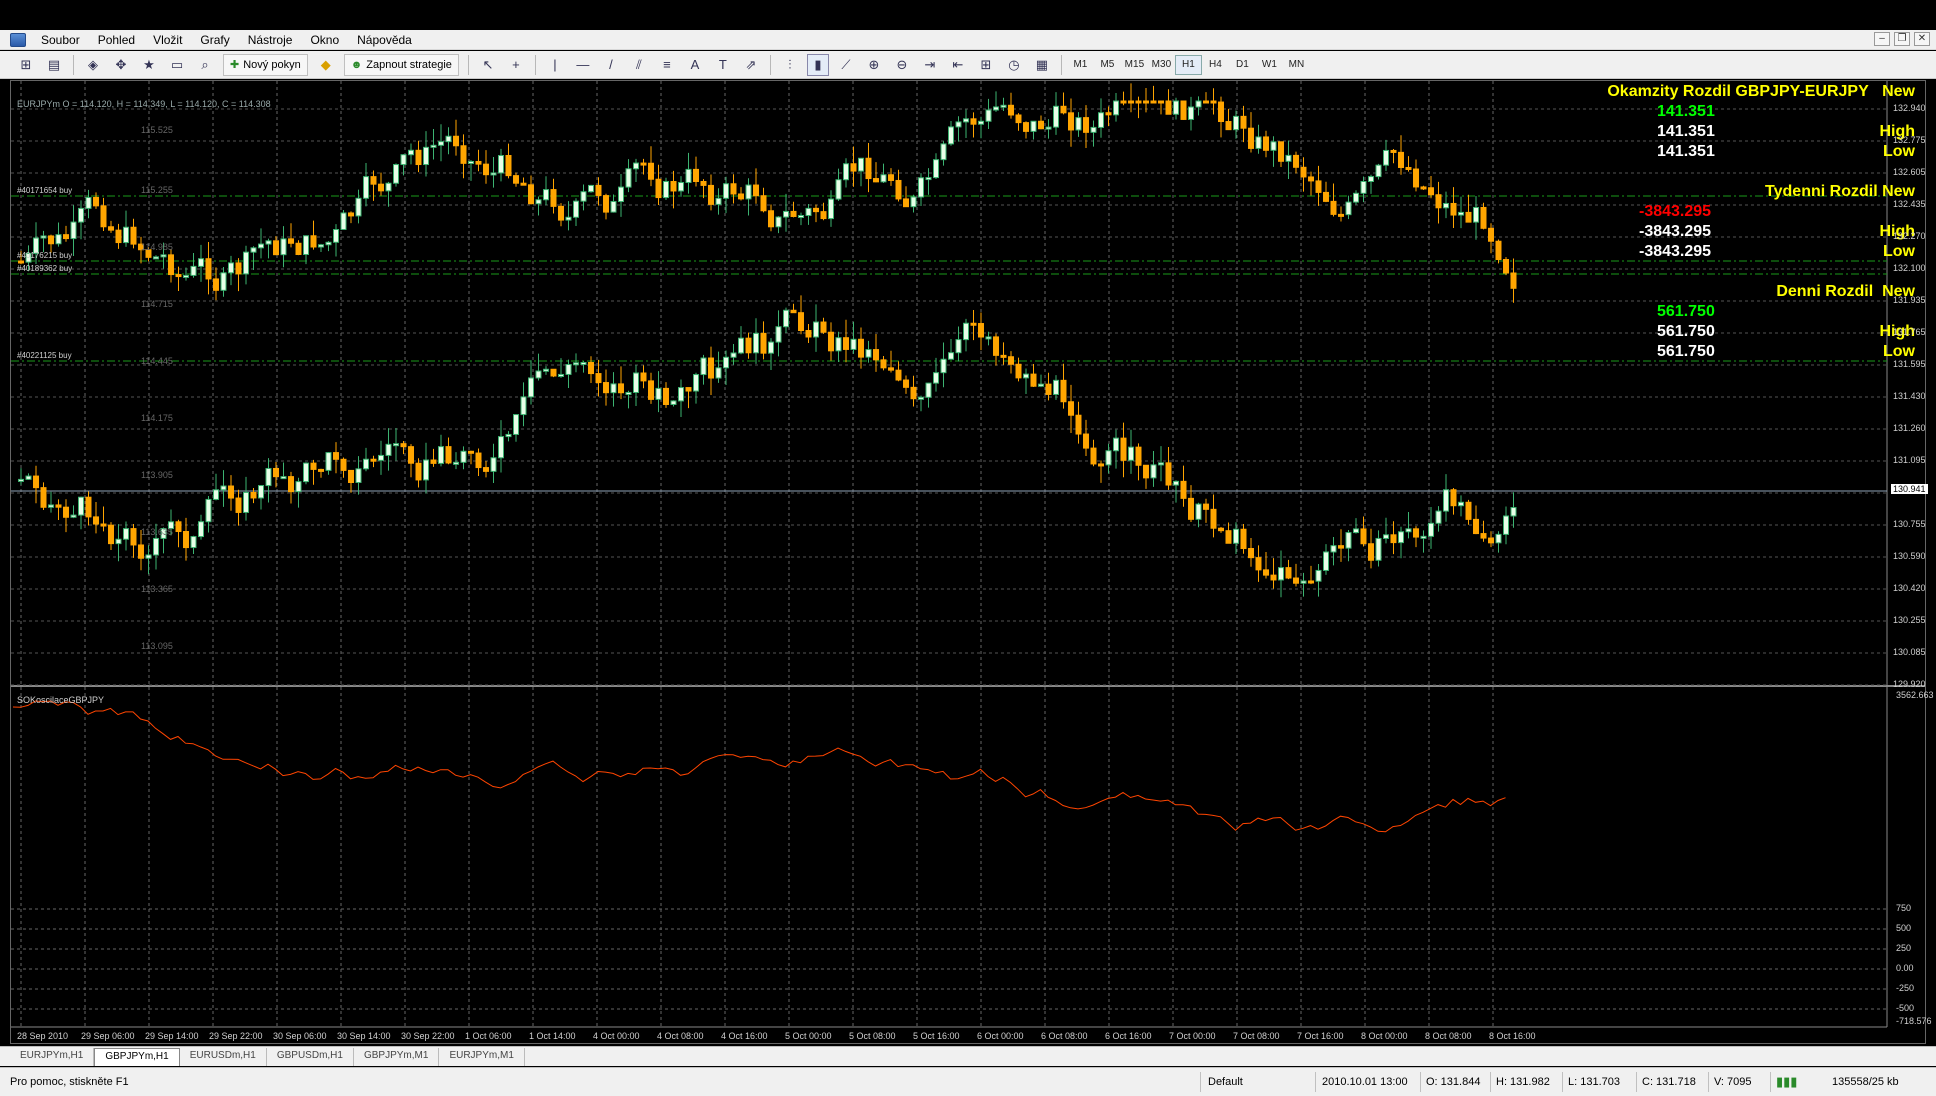  I want to click on menu-file: Soubor, so click(60, 40).